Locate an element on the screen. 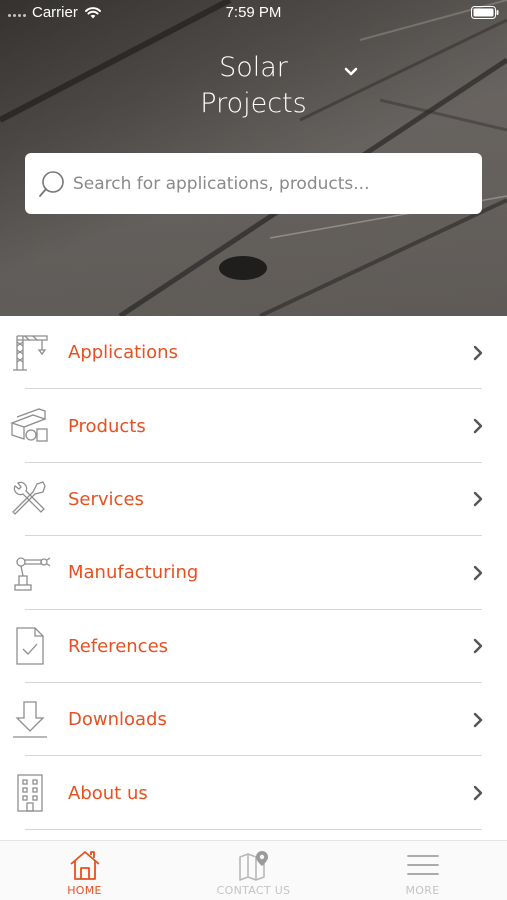 This screenshot has height=900, width=507. menu-label-references: References is located at coordinates (118, 646).